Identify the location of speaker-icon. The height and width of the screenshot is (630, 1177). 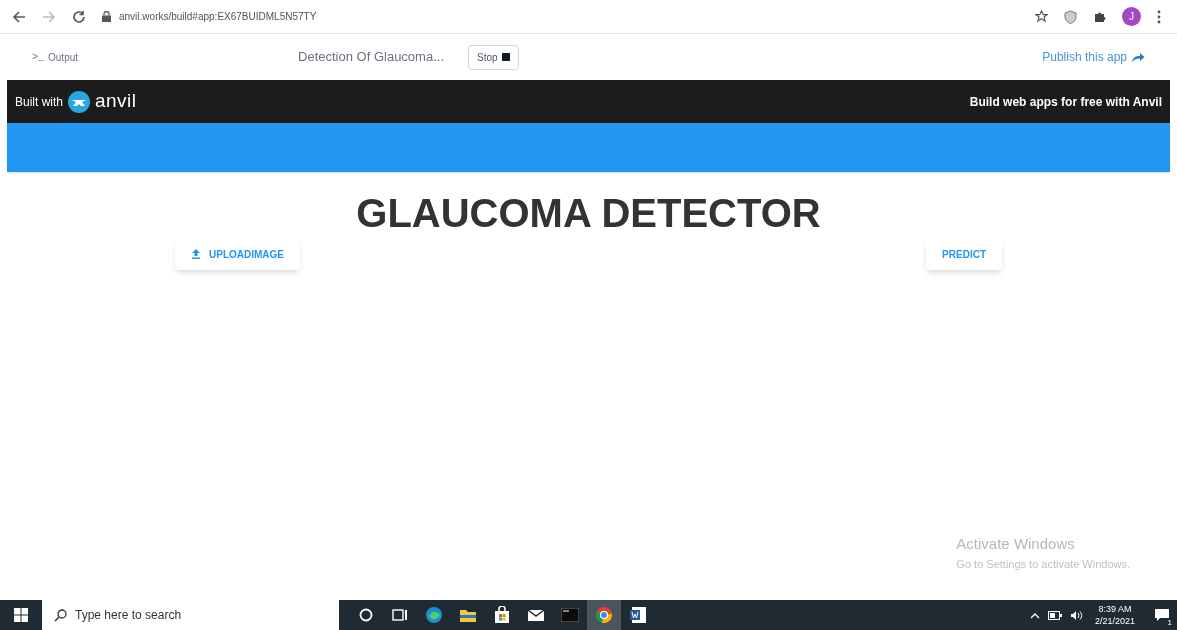
(1076, 615).